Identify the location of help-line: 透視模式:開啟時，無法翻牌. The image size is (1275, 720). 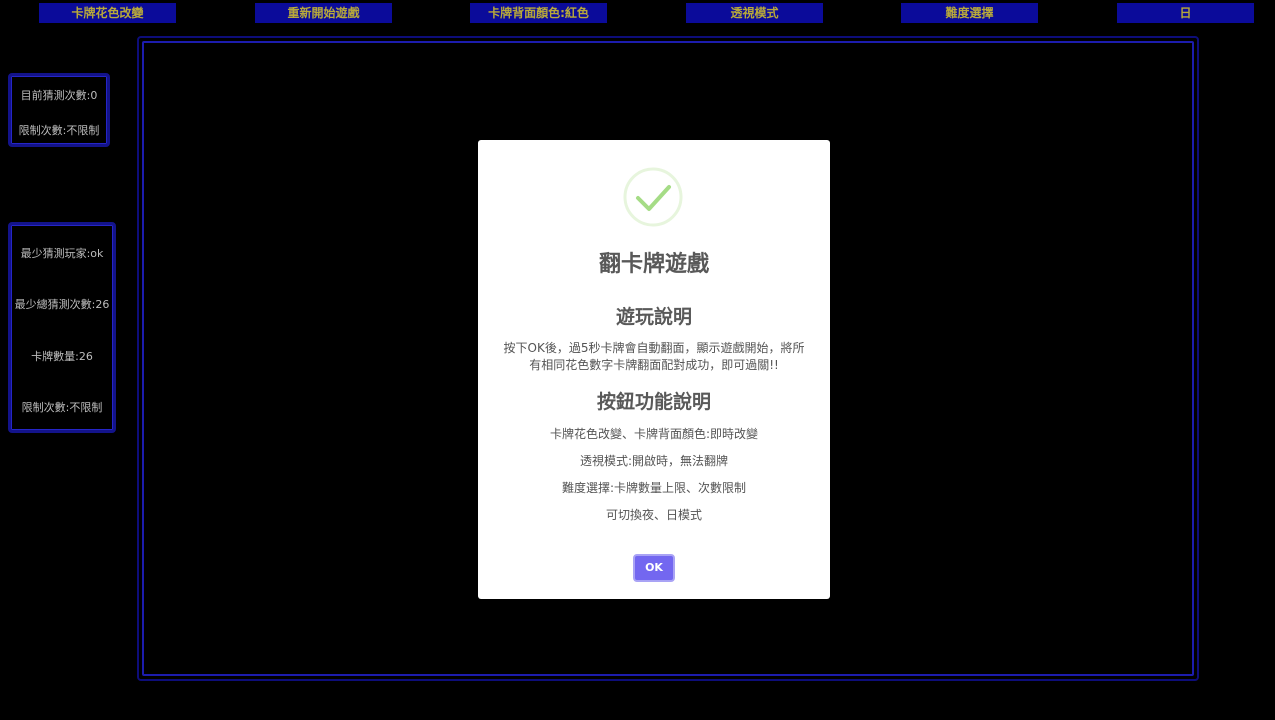
(654, 461).